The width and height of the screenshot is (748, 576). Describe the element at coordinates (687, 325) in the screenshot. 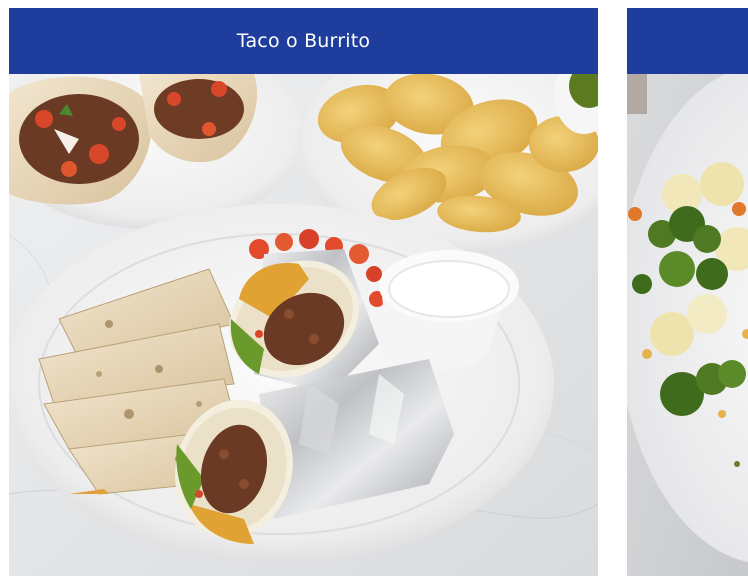

I see `vegetables-plate-image` at that location.